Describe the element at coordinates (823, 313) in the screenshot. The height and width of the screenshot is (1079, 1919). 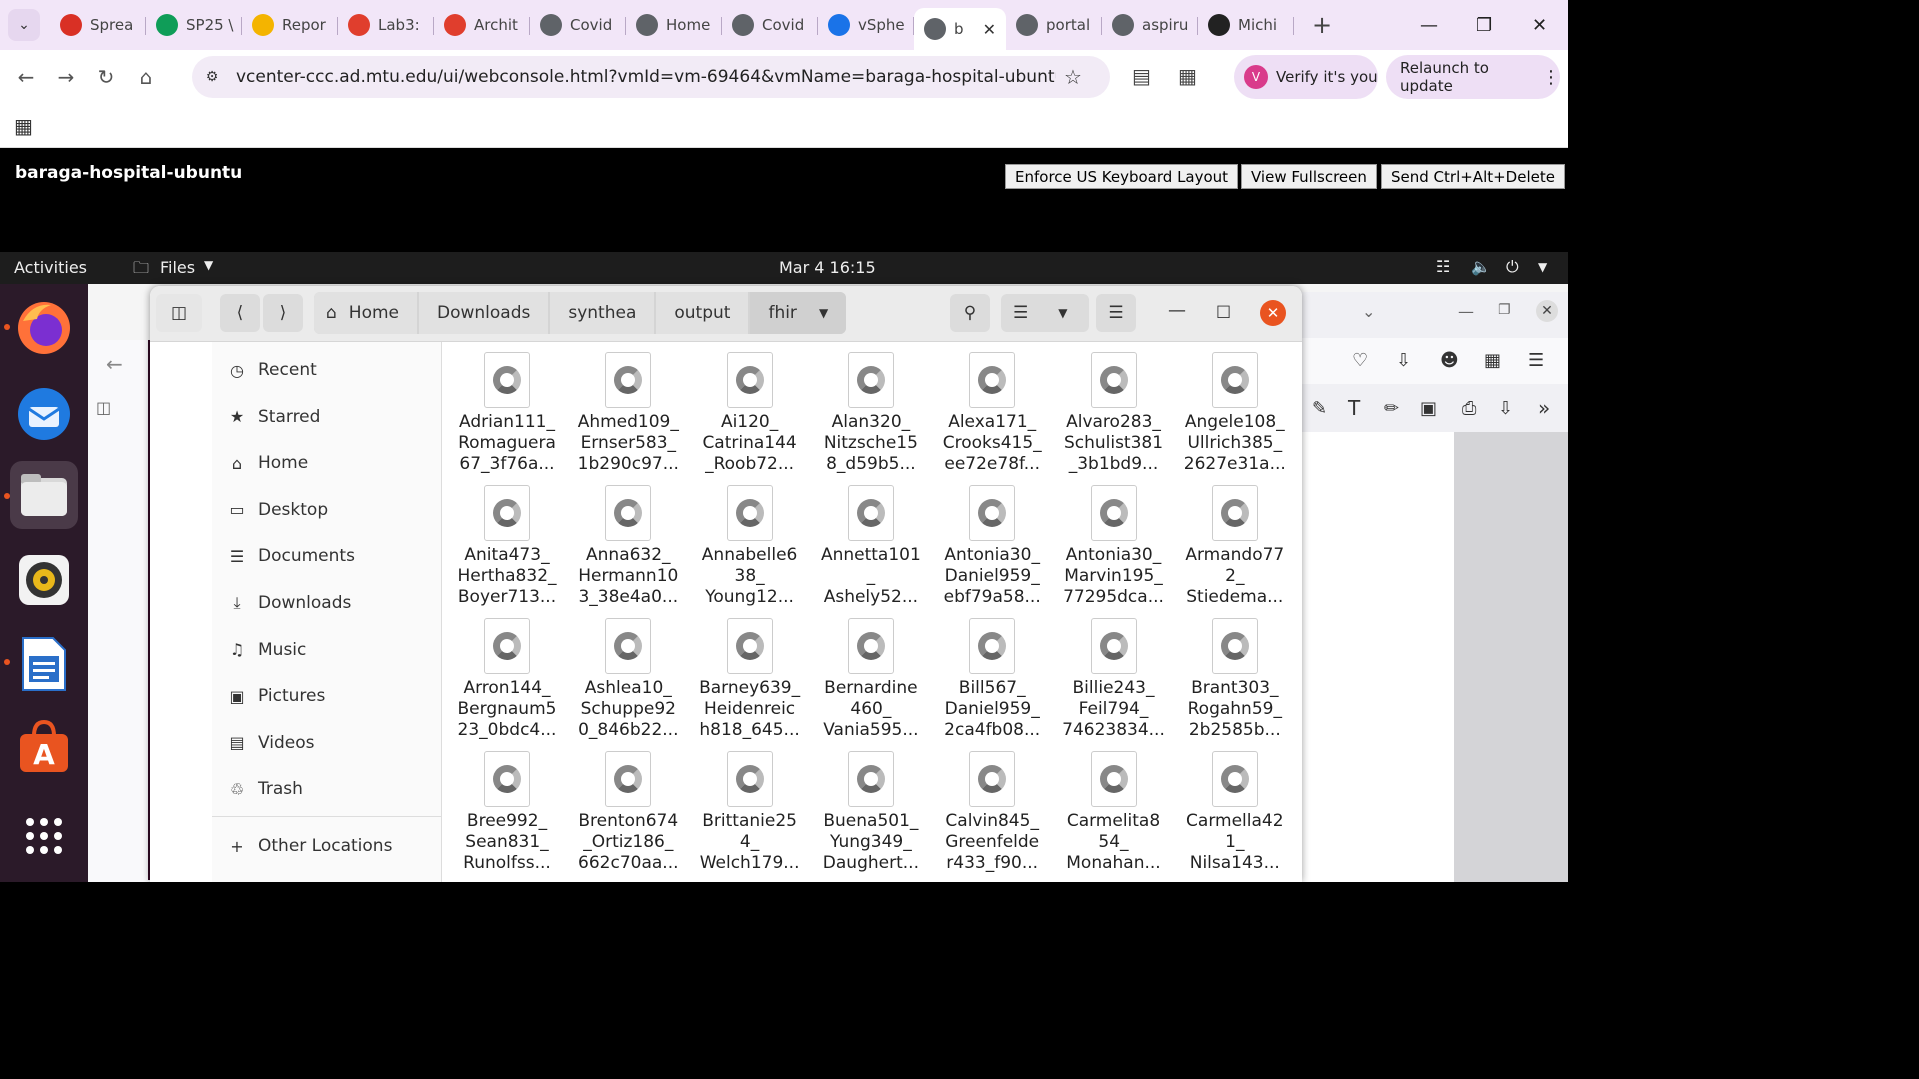
I see `breadcrumb-chevron-down-icon: ▼` at that location.